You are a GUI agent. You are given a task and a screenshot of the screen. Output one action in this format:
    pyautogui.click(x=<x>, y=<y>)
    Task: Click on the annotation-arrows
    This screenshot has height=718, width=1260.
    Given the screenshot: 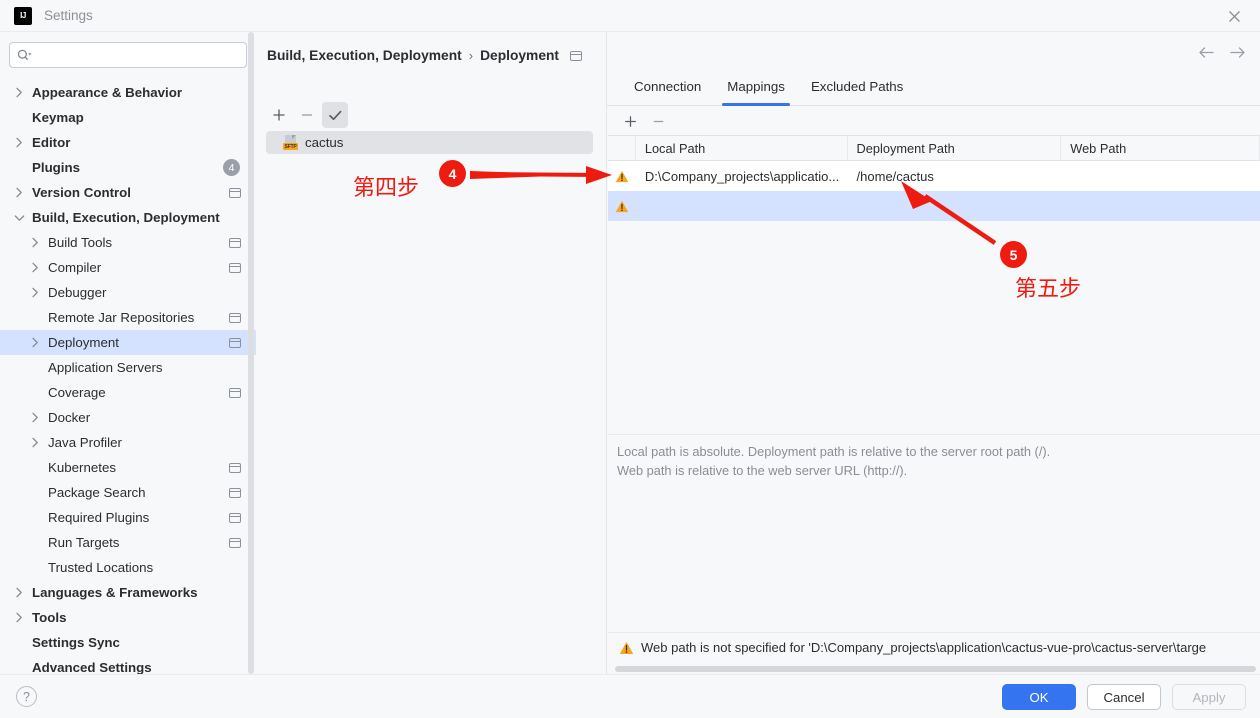 What is the action you would take?
    pyautogui.click(x=733, y=205)
    